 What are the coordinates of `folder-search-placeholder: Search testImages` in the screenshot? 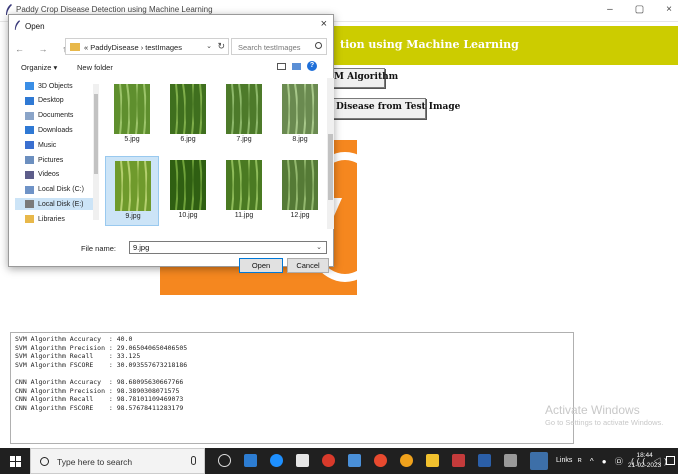 It's located at (269, 47).